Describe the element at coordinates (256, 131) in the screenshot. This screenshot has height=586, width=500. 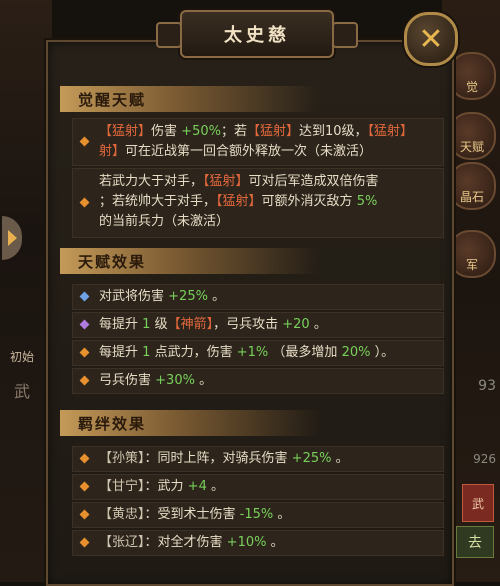
I see `item-text: 【猛射】伤害 +50%；若【猛射】达到10级，【猛射】` at that location.